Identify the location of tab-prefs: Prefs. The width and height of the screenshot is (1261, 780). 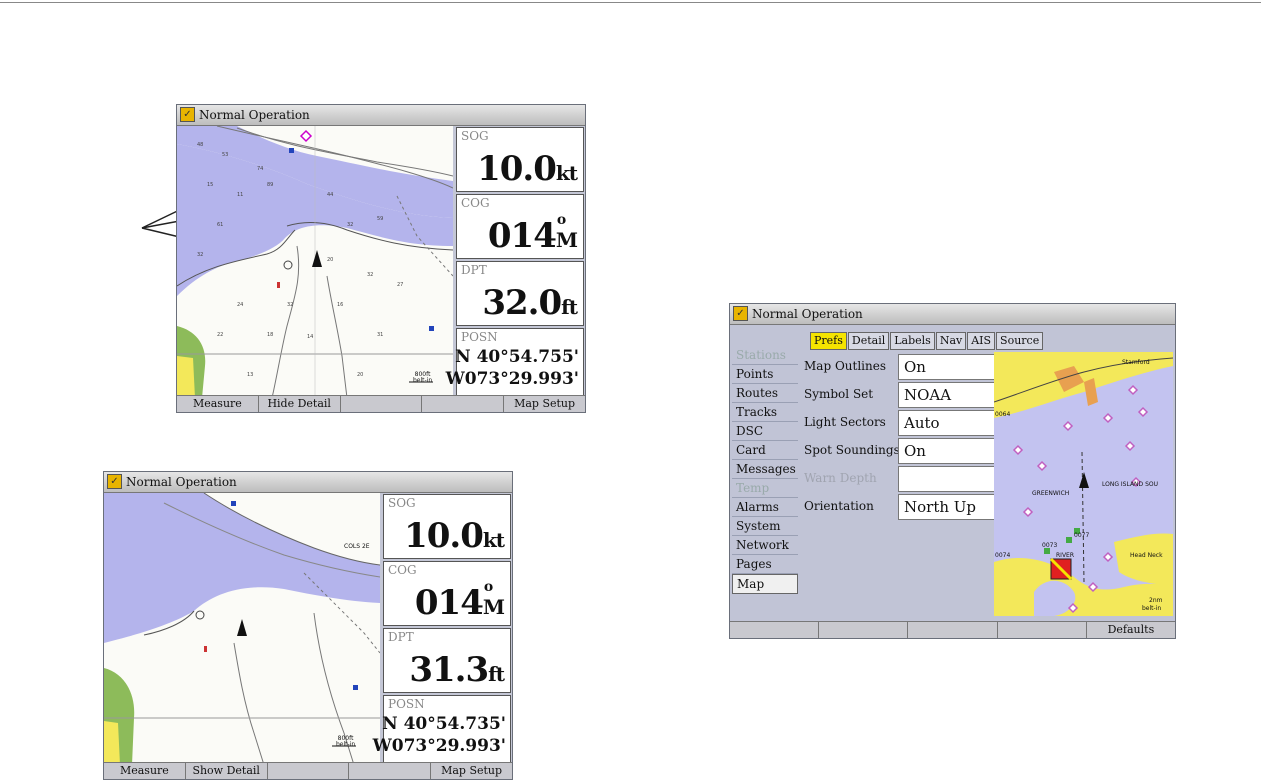
(828, 341).